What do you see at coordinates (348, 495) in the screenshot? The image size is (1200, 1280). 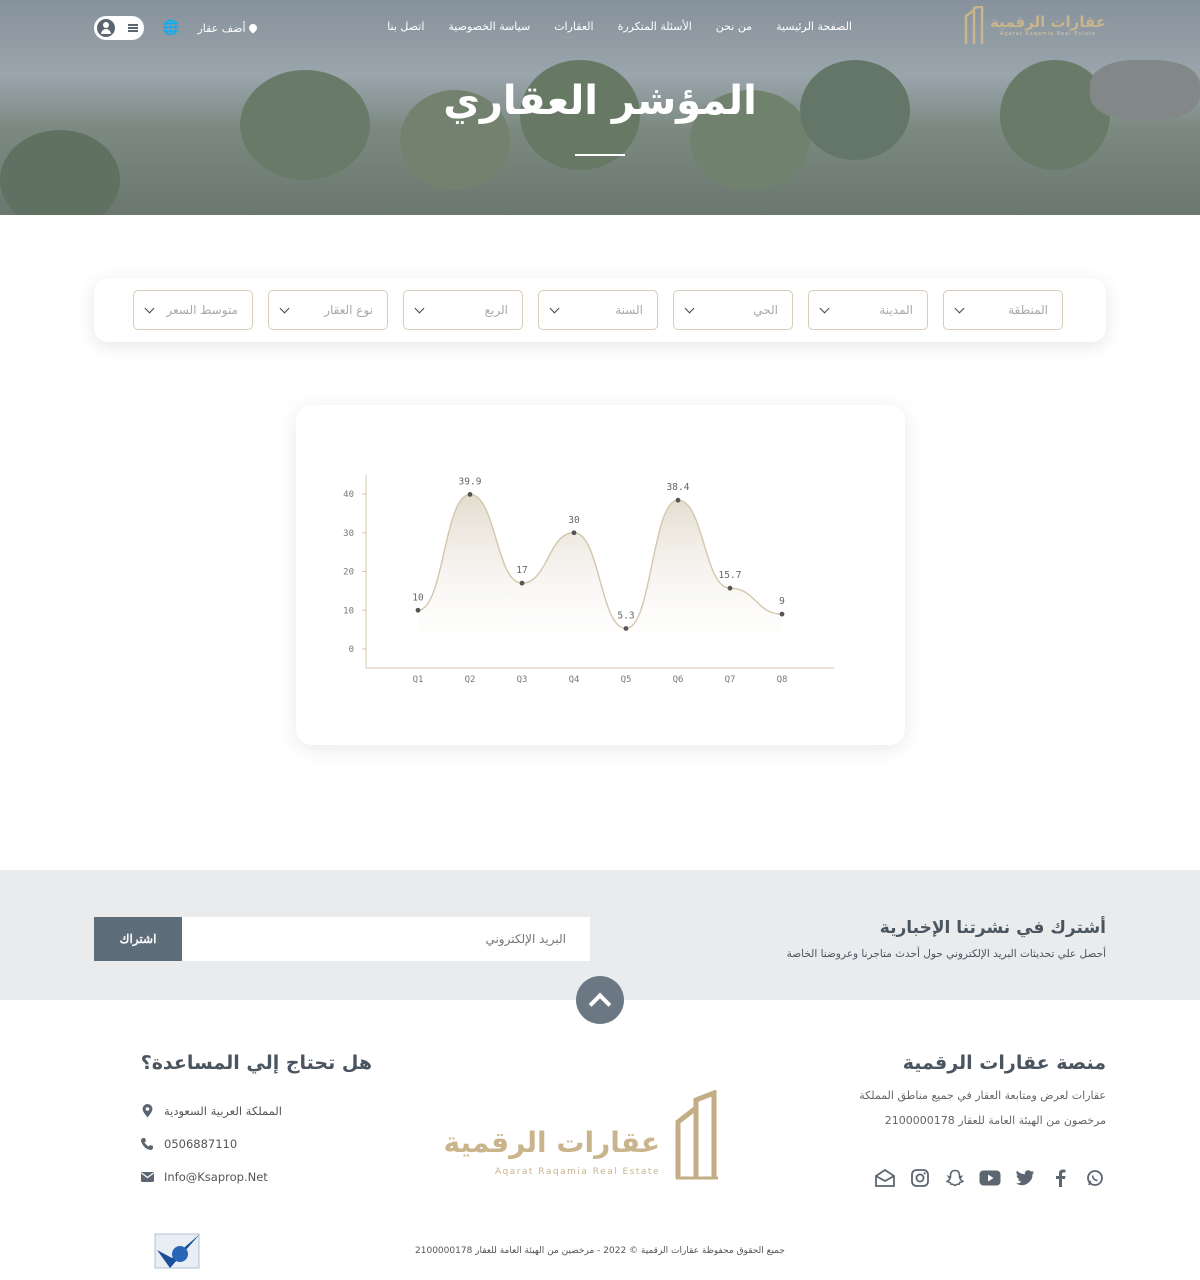 I see `y-tick-label: 40` at bounding box center [348, 495].